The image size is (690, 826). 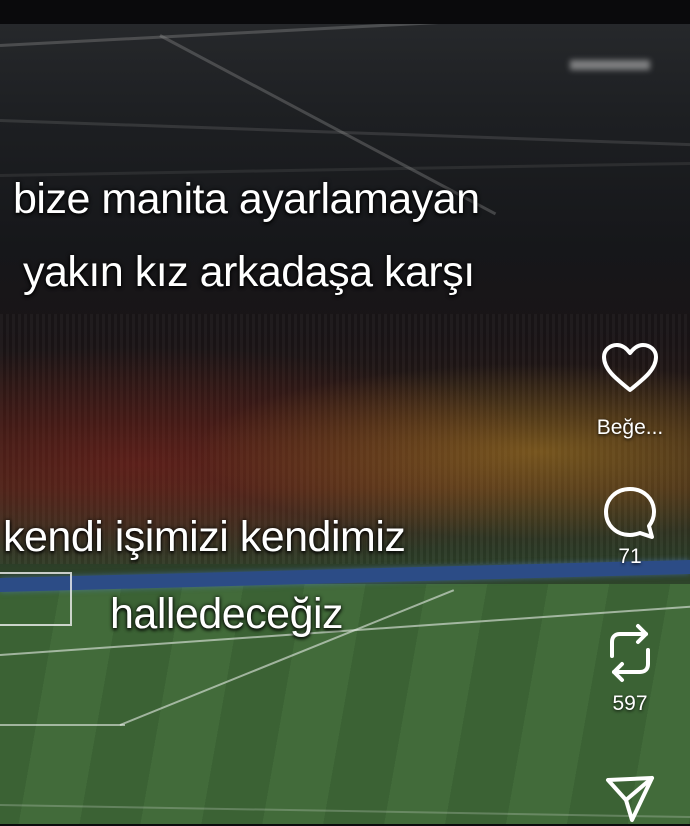 I want to click on caption-line-3: kendi işimizi kendimiz, so click(x=204, y=537).